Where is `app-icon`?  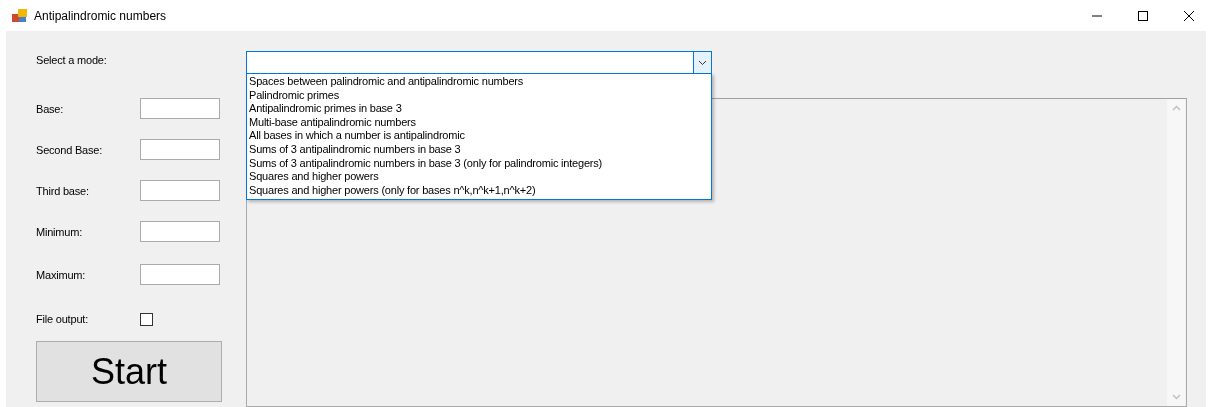
app-icon is located at coordinates (20, 15).